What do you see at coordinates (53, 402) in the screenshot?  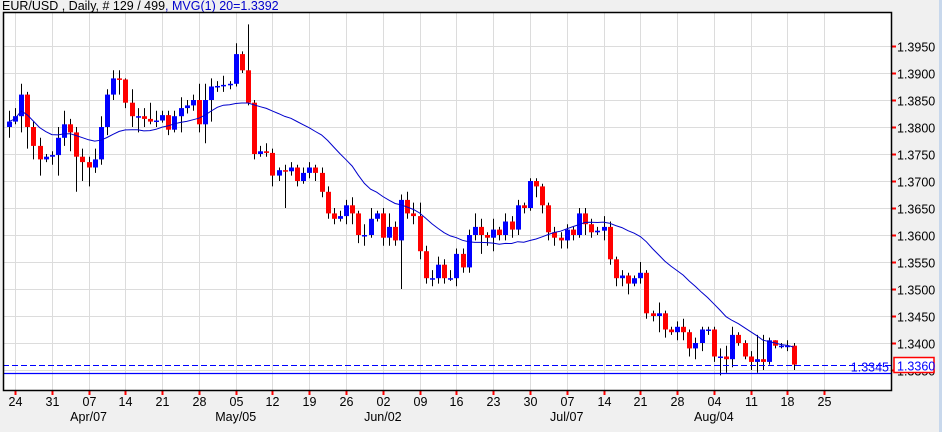 I see `x-tick-label: 31` at bounding box center [53, 402].